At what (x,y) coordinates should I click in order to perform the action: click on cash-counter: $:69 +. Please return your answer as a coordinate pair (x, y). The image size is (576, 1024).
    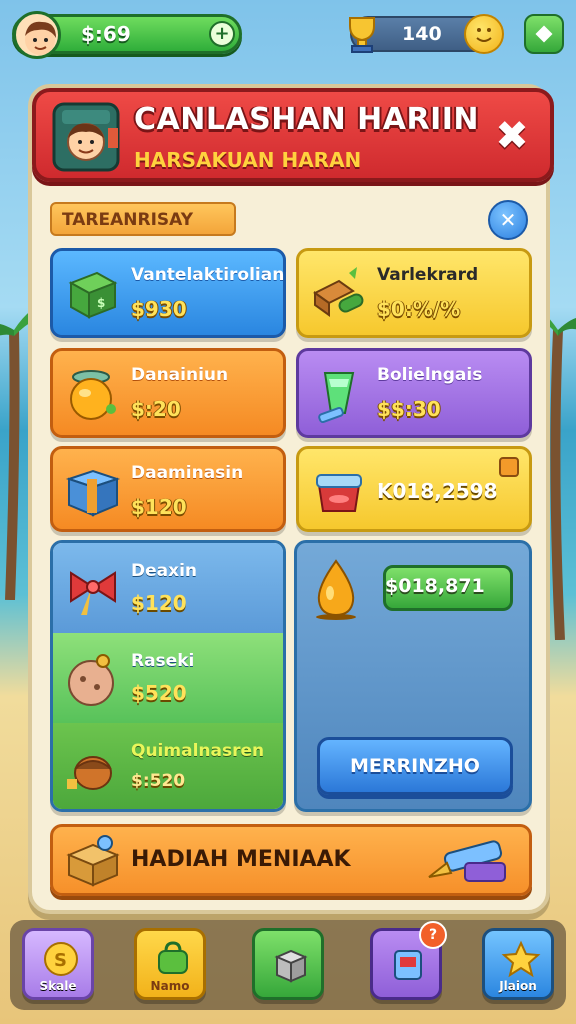
    Looking at the image, I should click on (127, 35).